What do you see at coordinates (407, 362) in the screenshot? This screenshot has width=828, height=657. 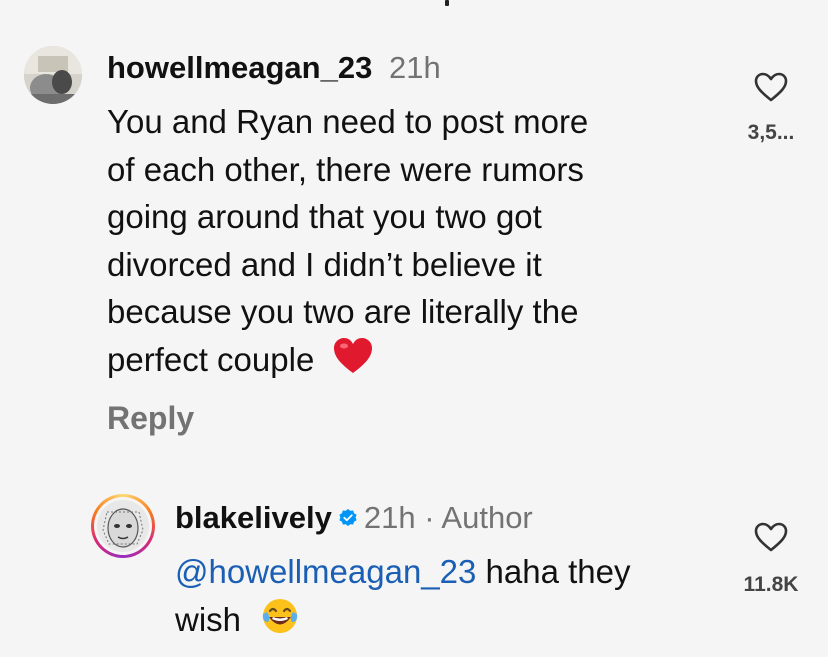 I see `comment-text-line: perfect couple` at bounding box center [407, 362].